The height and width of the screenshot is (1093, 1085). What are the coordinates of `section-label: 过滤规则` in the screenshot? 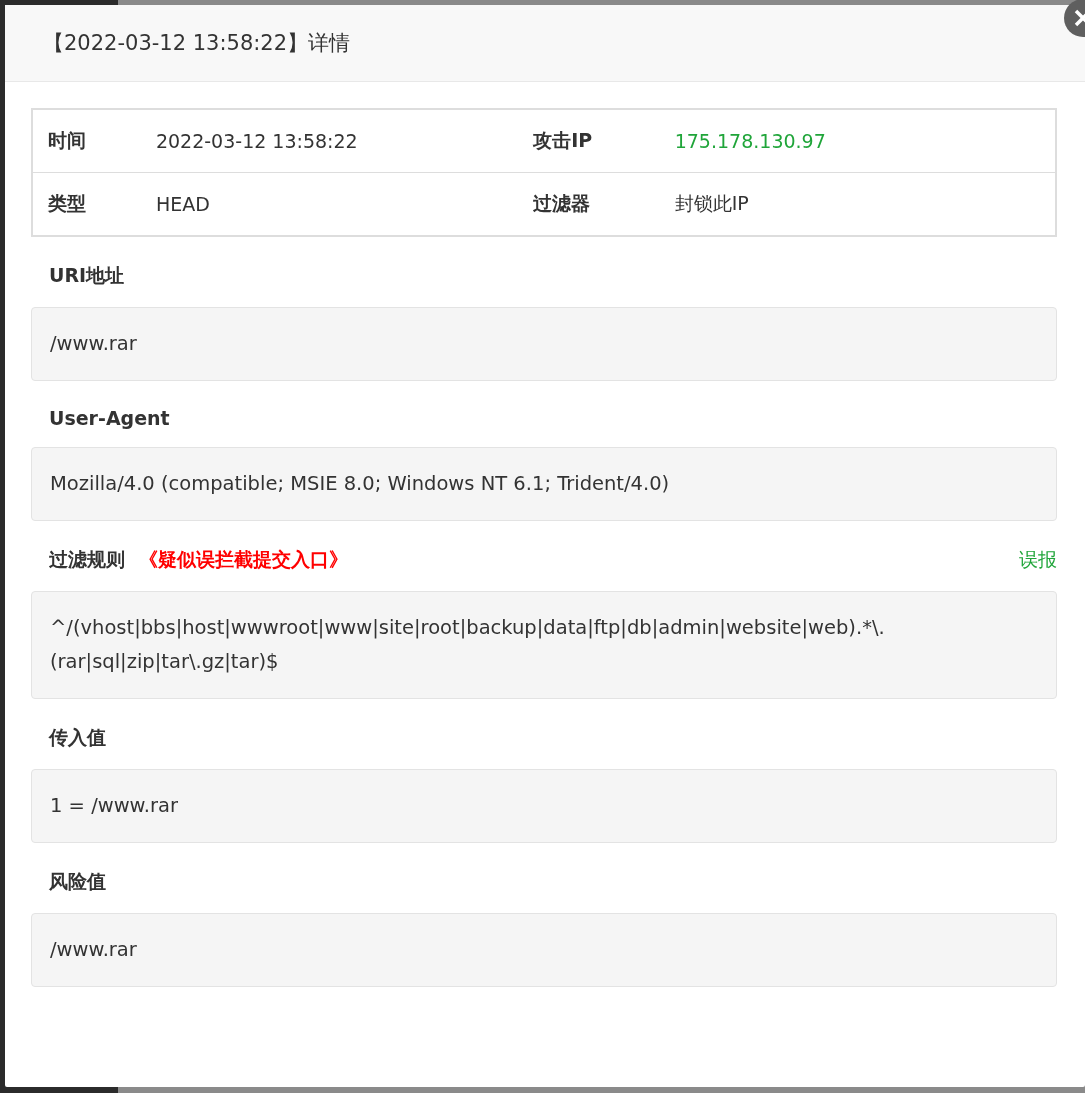 It's located at (87, 559).